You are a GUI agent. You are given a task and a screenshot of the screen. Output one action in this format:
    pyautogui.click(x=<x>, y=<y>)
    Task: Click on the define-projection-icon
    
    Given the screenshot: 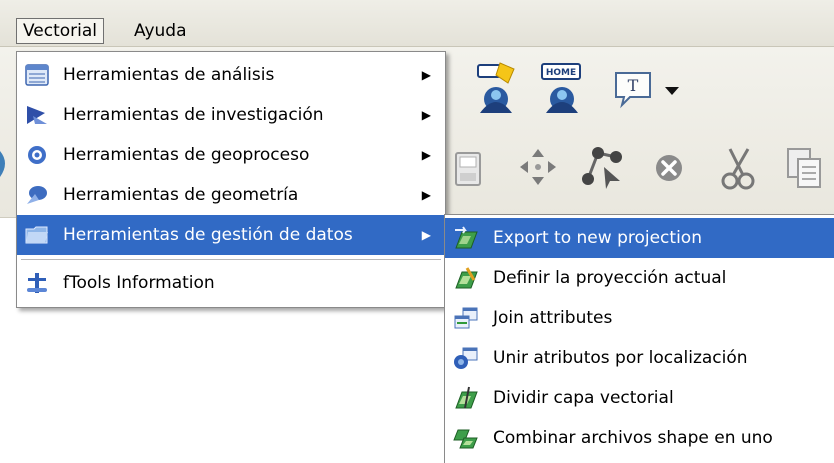 What is the action you would take?
    pyautogui.click(x=466, y=278)
    